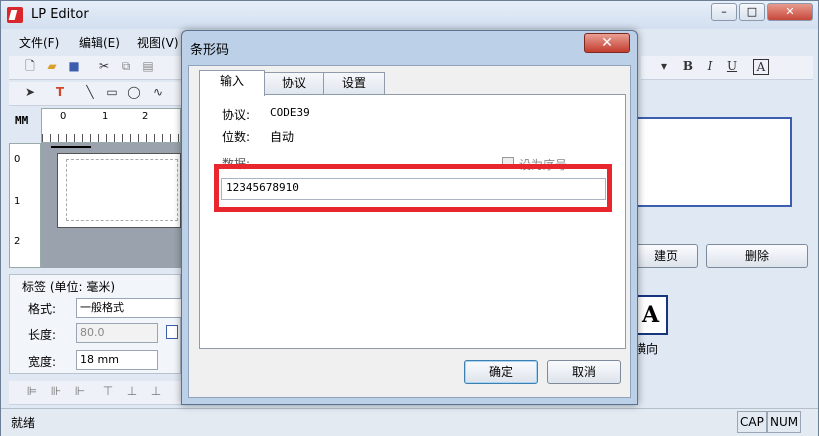  I want to click on title-bar: LP Editor – □ ✕, so click(409, 15).